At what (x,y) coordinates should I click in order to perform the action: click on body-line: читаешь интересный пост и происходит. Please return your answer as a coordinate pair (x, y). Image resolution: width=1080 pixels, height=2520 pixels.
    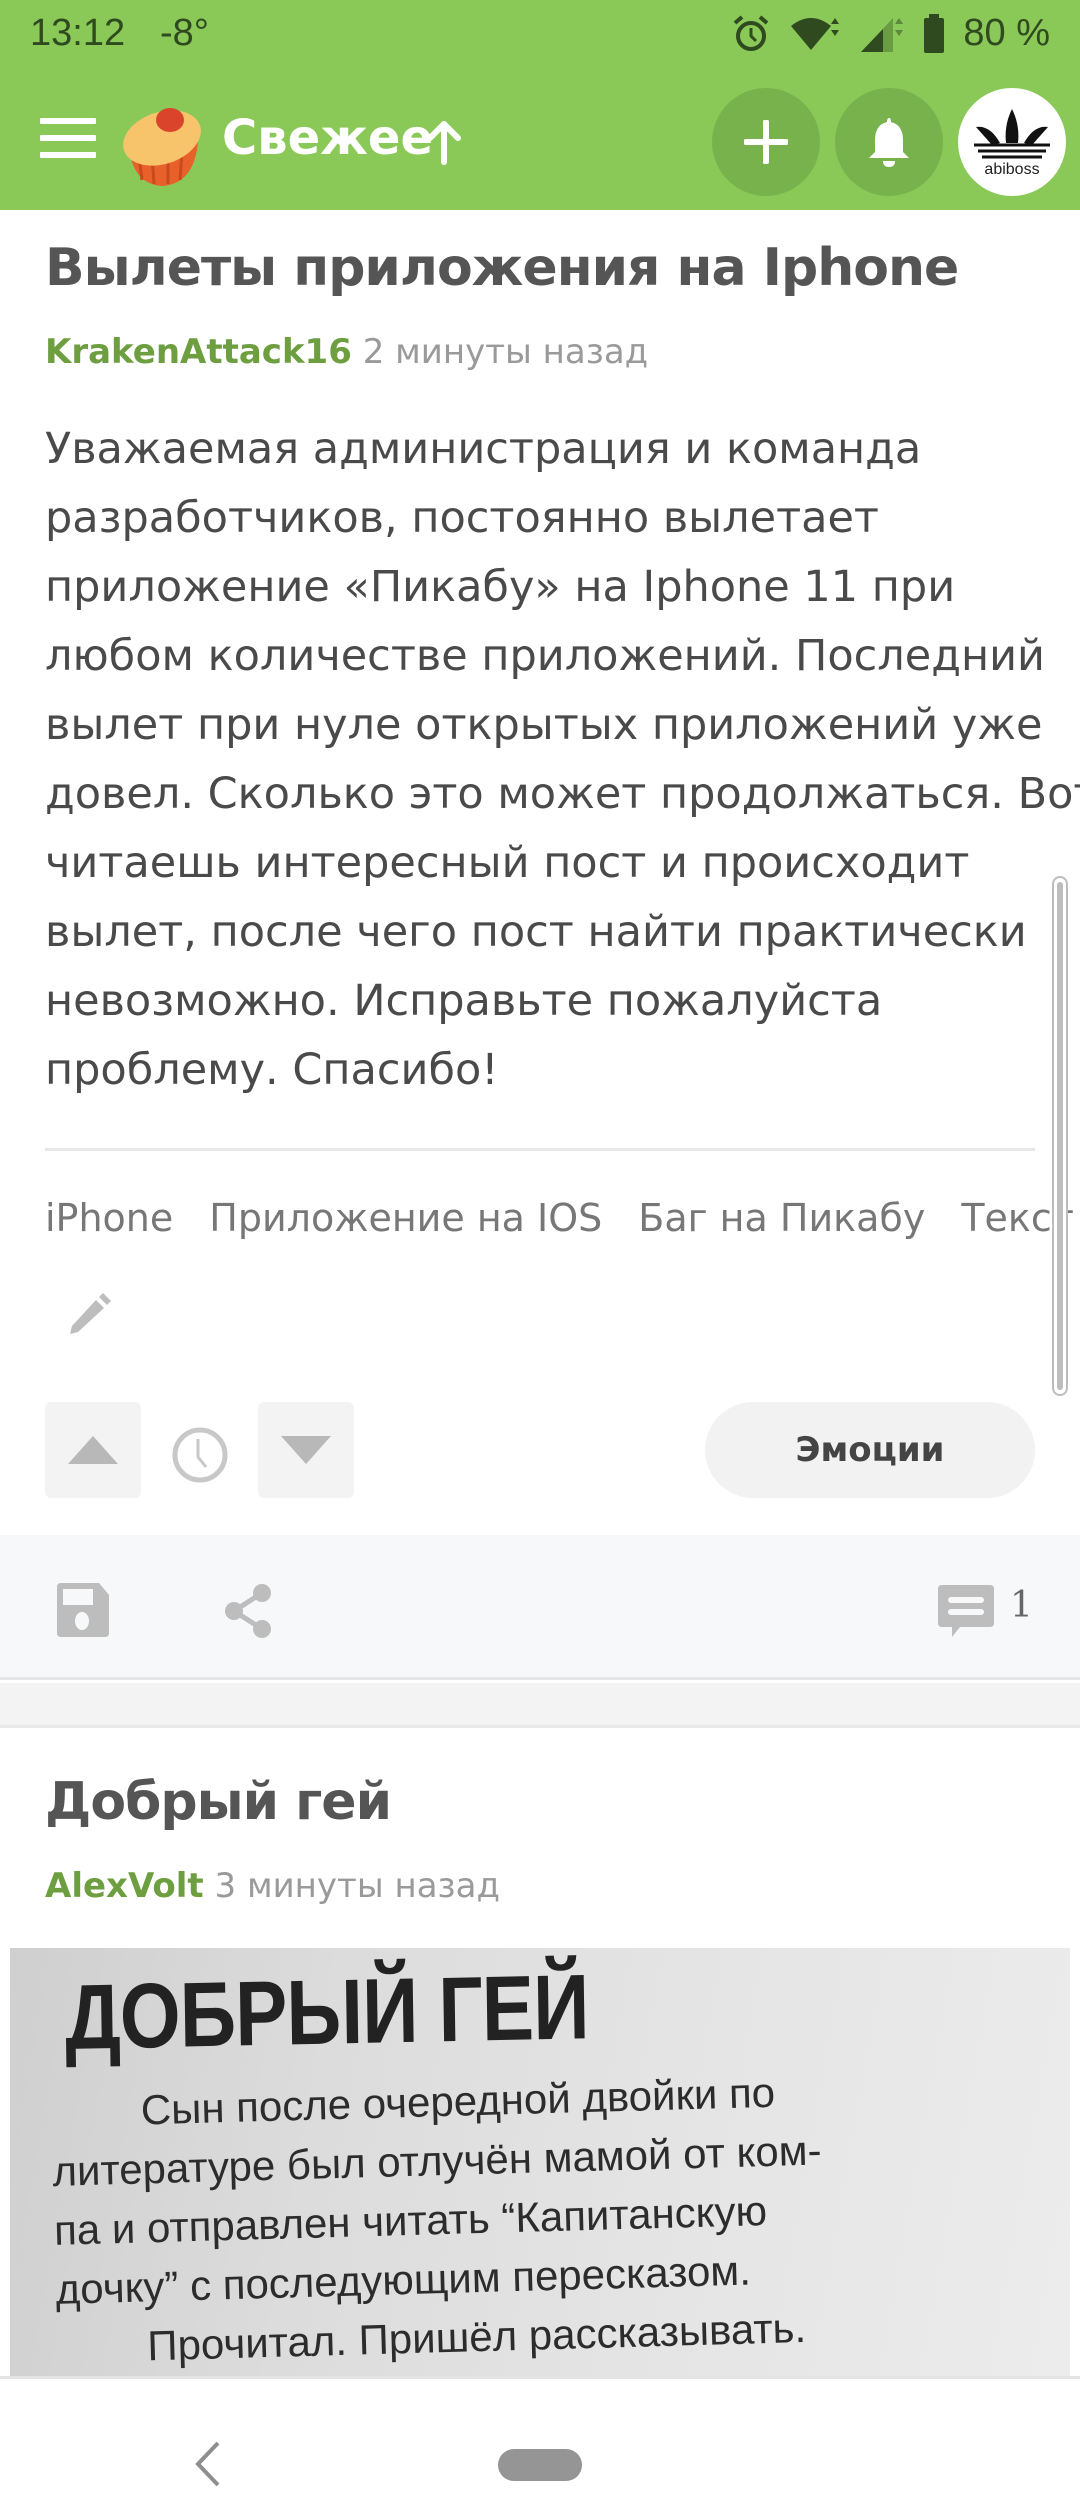
    Looking at the image, I should click on (507, 863).